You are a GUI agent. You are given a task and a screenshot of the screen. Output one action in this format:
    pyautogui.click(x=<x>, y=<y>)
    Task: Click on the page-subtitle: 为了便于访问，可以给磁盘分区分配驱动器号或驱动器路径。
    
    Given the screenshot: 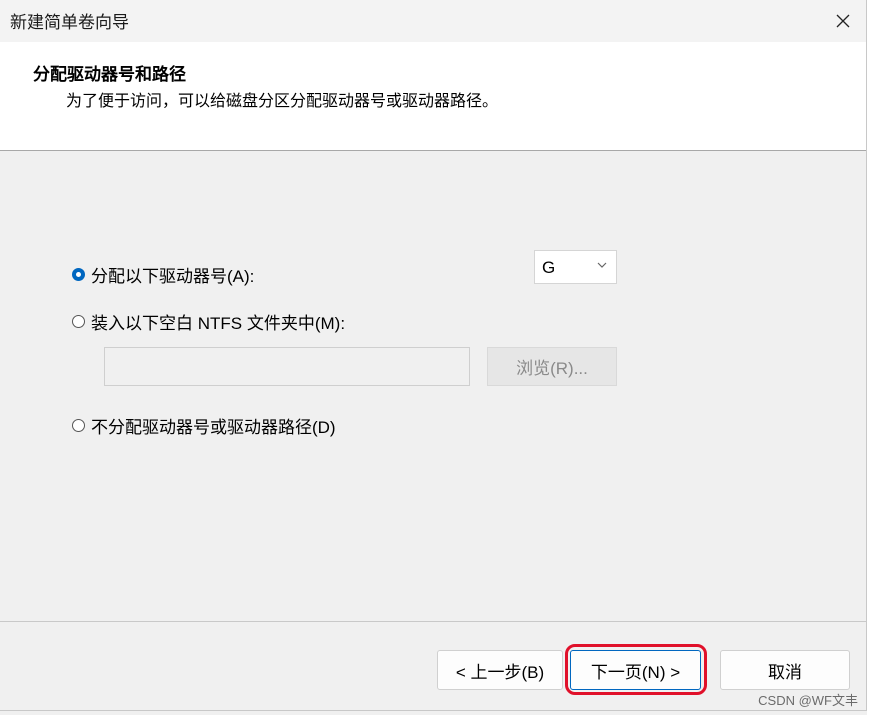 What is the action you would take?
    pyautogui.click(x=282, y=101)
    